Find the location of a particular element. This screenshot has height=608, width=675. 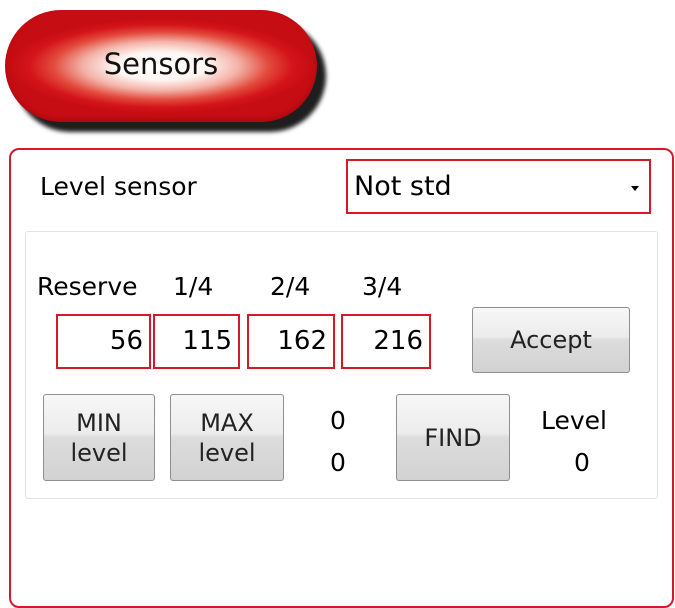

min-level-button: MIN level is located at coordinates (99, 437).